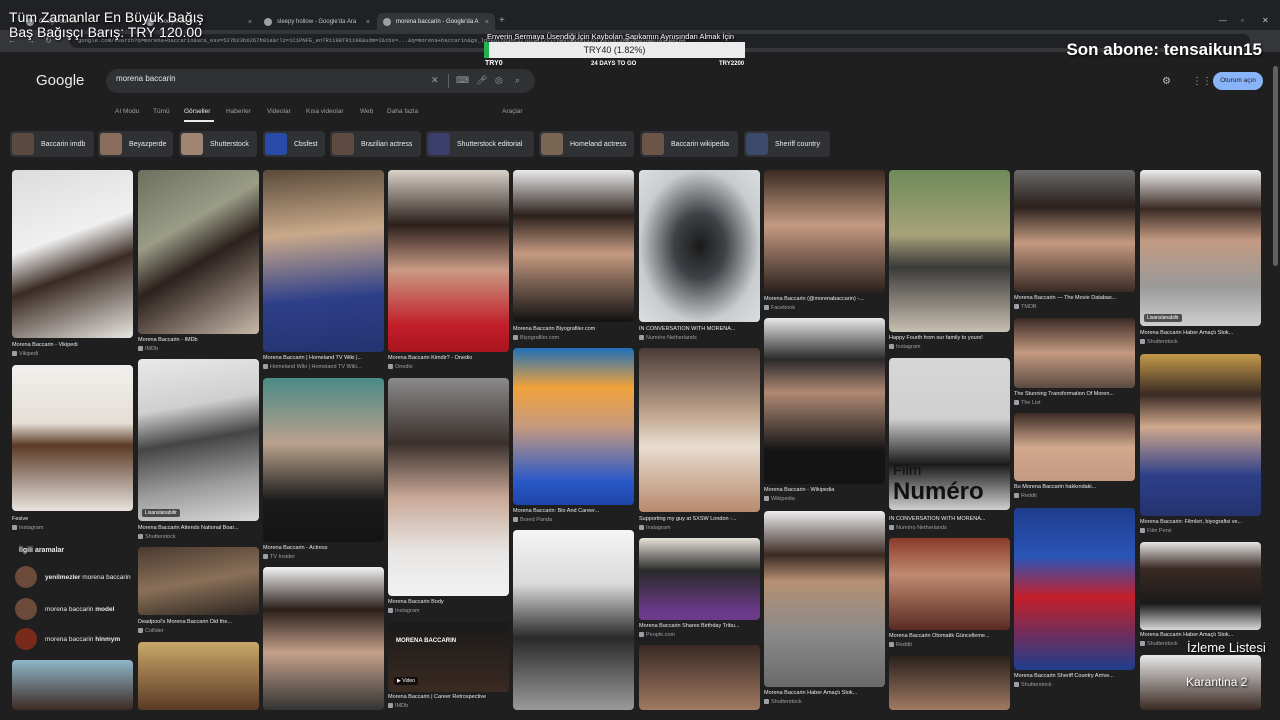 The height and width of the screenshot is (720, 1280). Describe the element at coordinates (161, 111) in the screenshot. I see `tab-all: Tümü` at that location.